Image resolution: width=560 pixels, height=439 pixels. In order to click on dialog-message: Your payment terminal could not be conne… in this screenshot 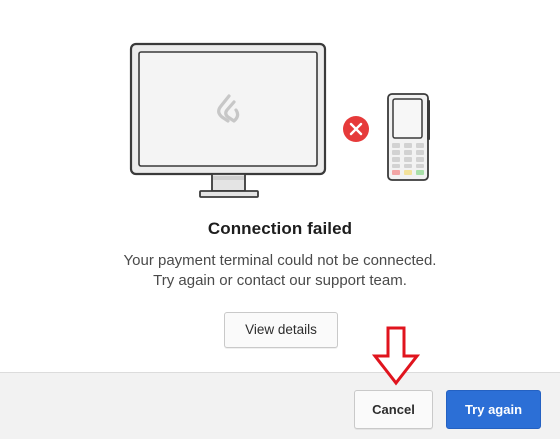, I will do `click(280, 271)`.